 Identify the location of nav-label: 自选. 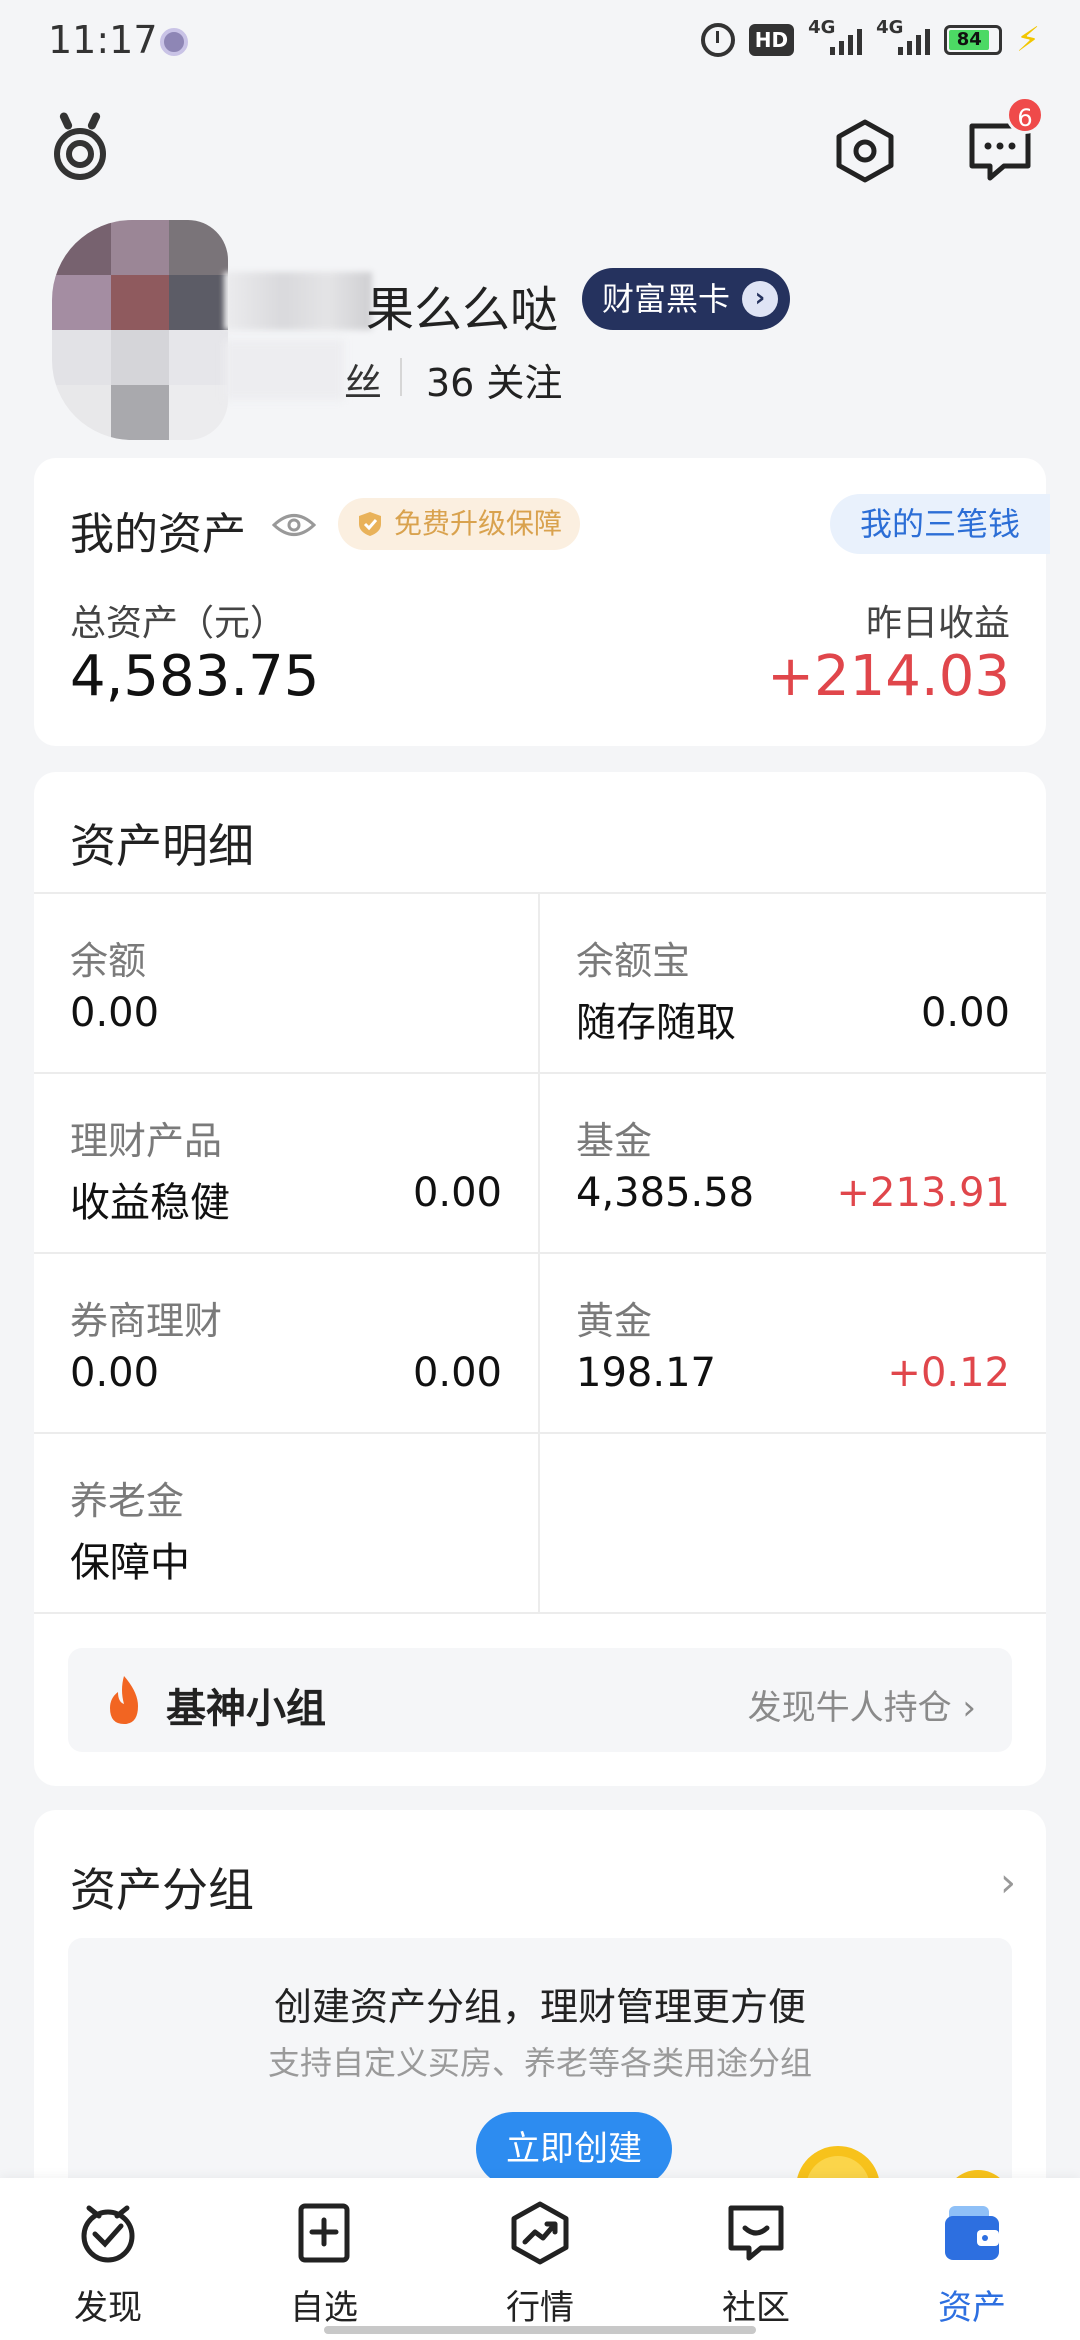
(324, 2308).